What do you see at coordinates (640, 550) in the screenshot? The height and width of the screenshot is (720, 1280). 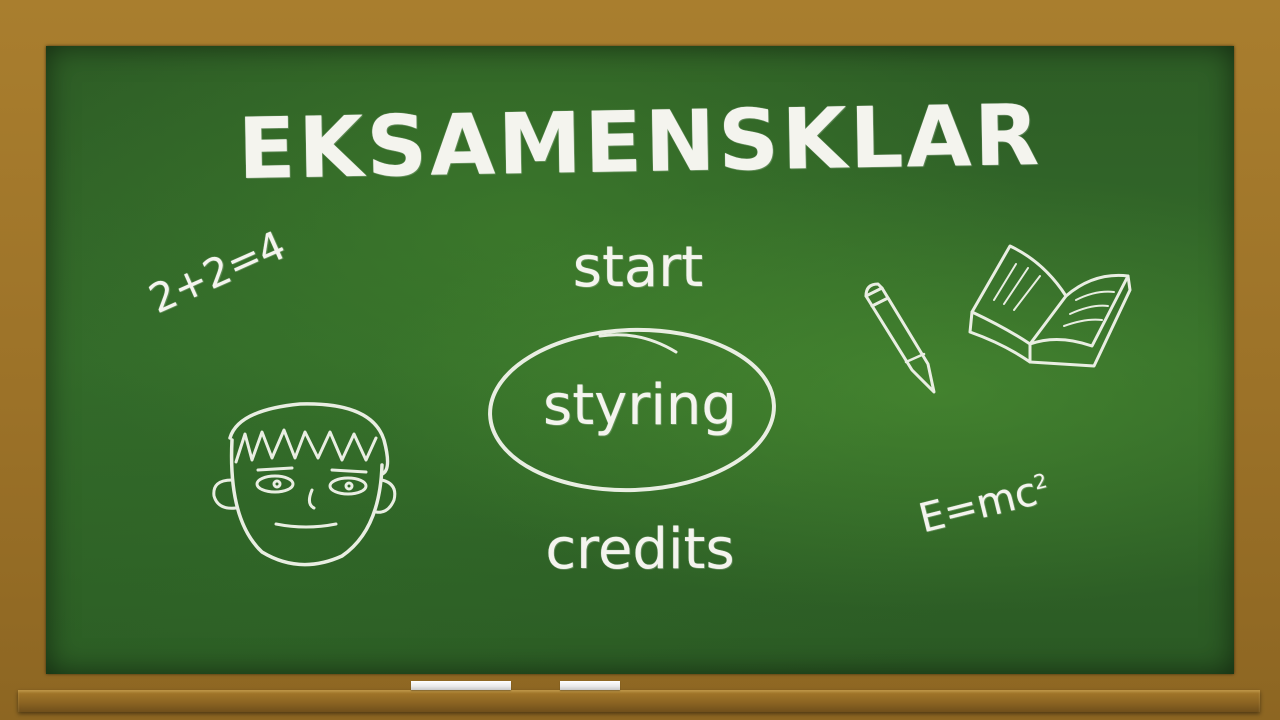 I see `menu-credits-button: credits` at bounding box center [640, 550].